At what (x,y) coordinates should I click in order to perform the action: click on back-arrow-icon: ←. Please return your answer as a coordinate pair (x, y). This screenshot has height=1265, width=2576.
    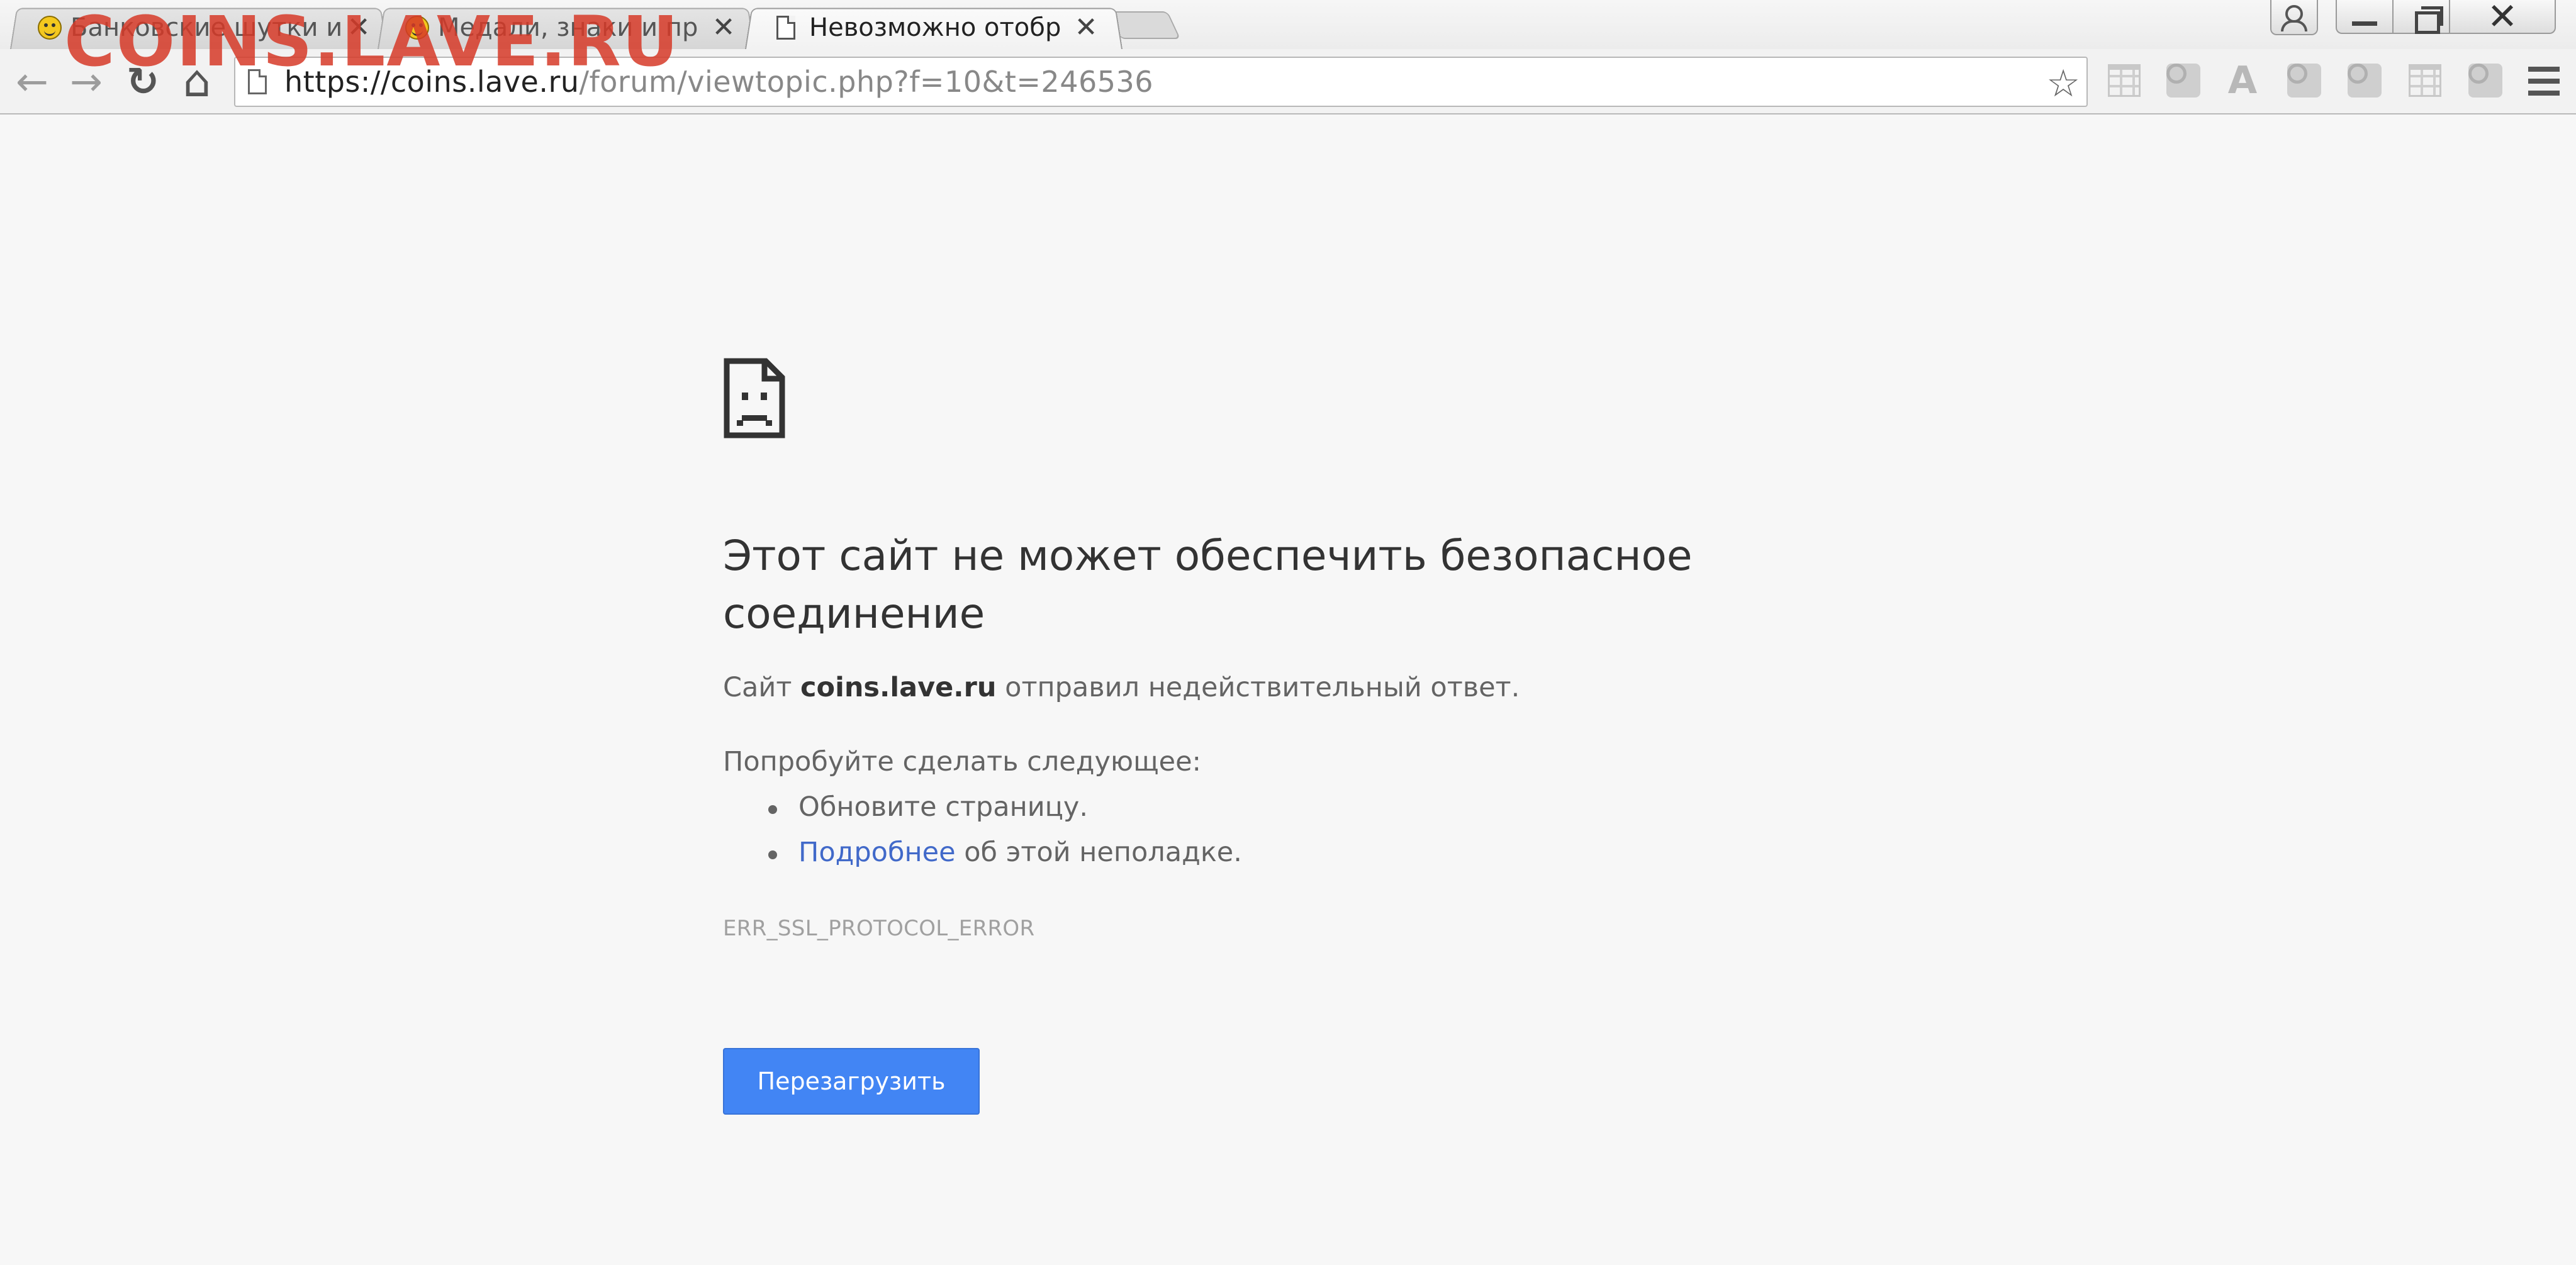
    Looking at the image, I should click on (32, 81).